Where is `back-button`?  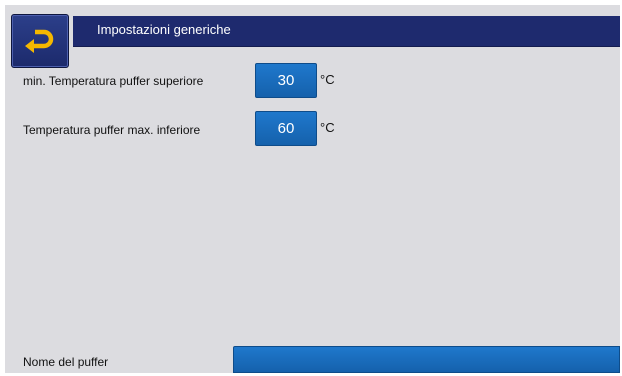 back-button is located at coordinates (40, 41).